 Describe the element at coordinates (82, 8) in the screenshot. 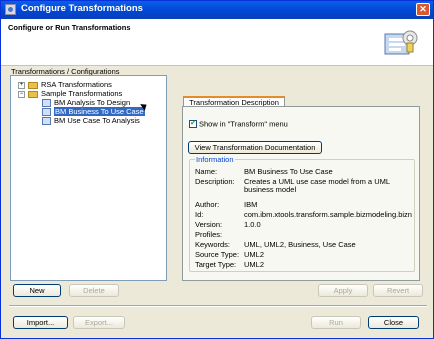

I see `window-title: Configure Transformations` at that location.